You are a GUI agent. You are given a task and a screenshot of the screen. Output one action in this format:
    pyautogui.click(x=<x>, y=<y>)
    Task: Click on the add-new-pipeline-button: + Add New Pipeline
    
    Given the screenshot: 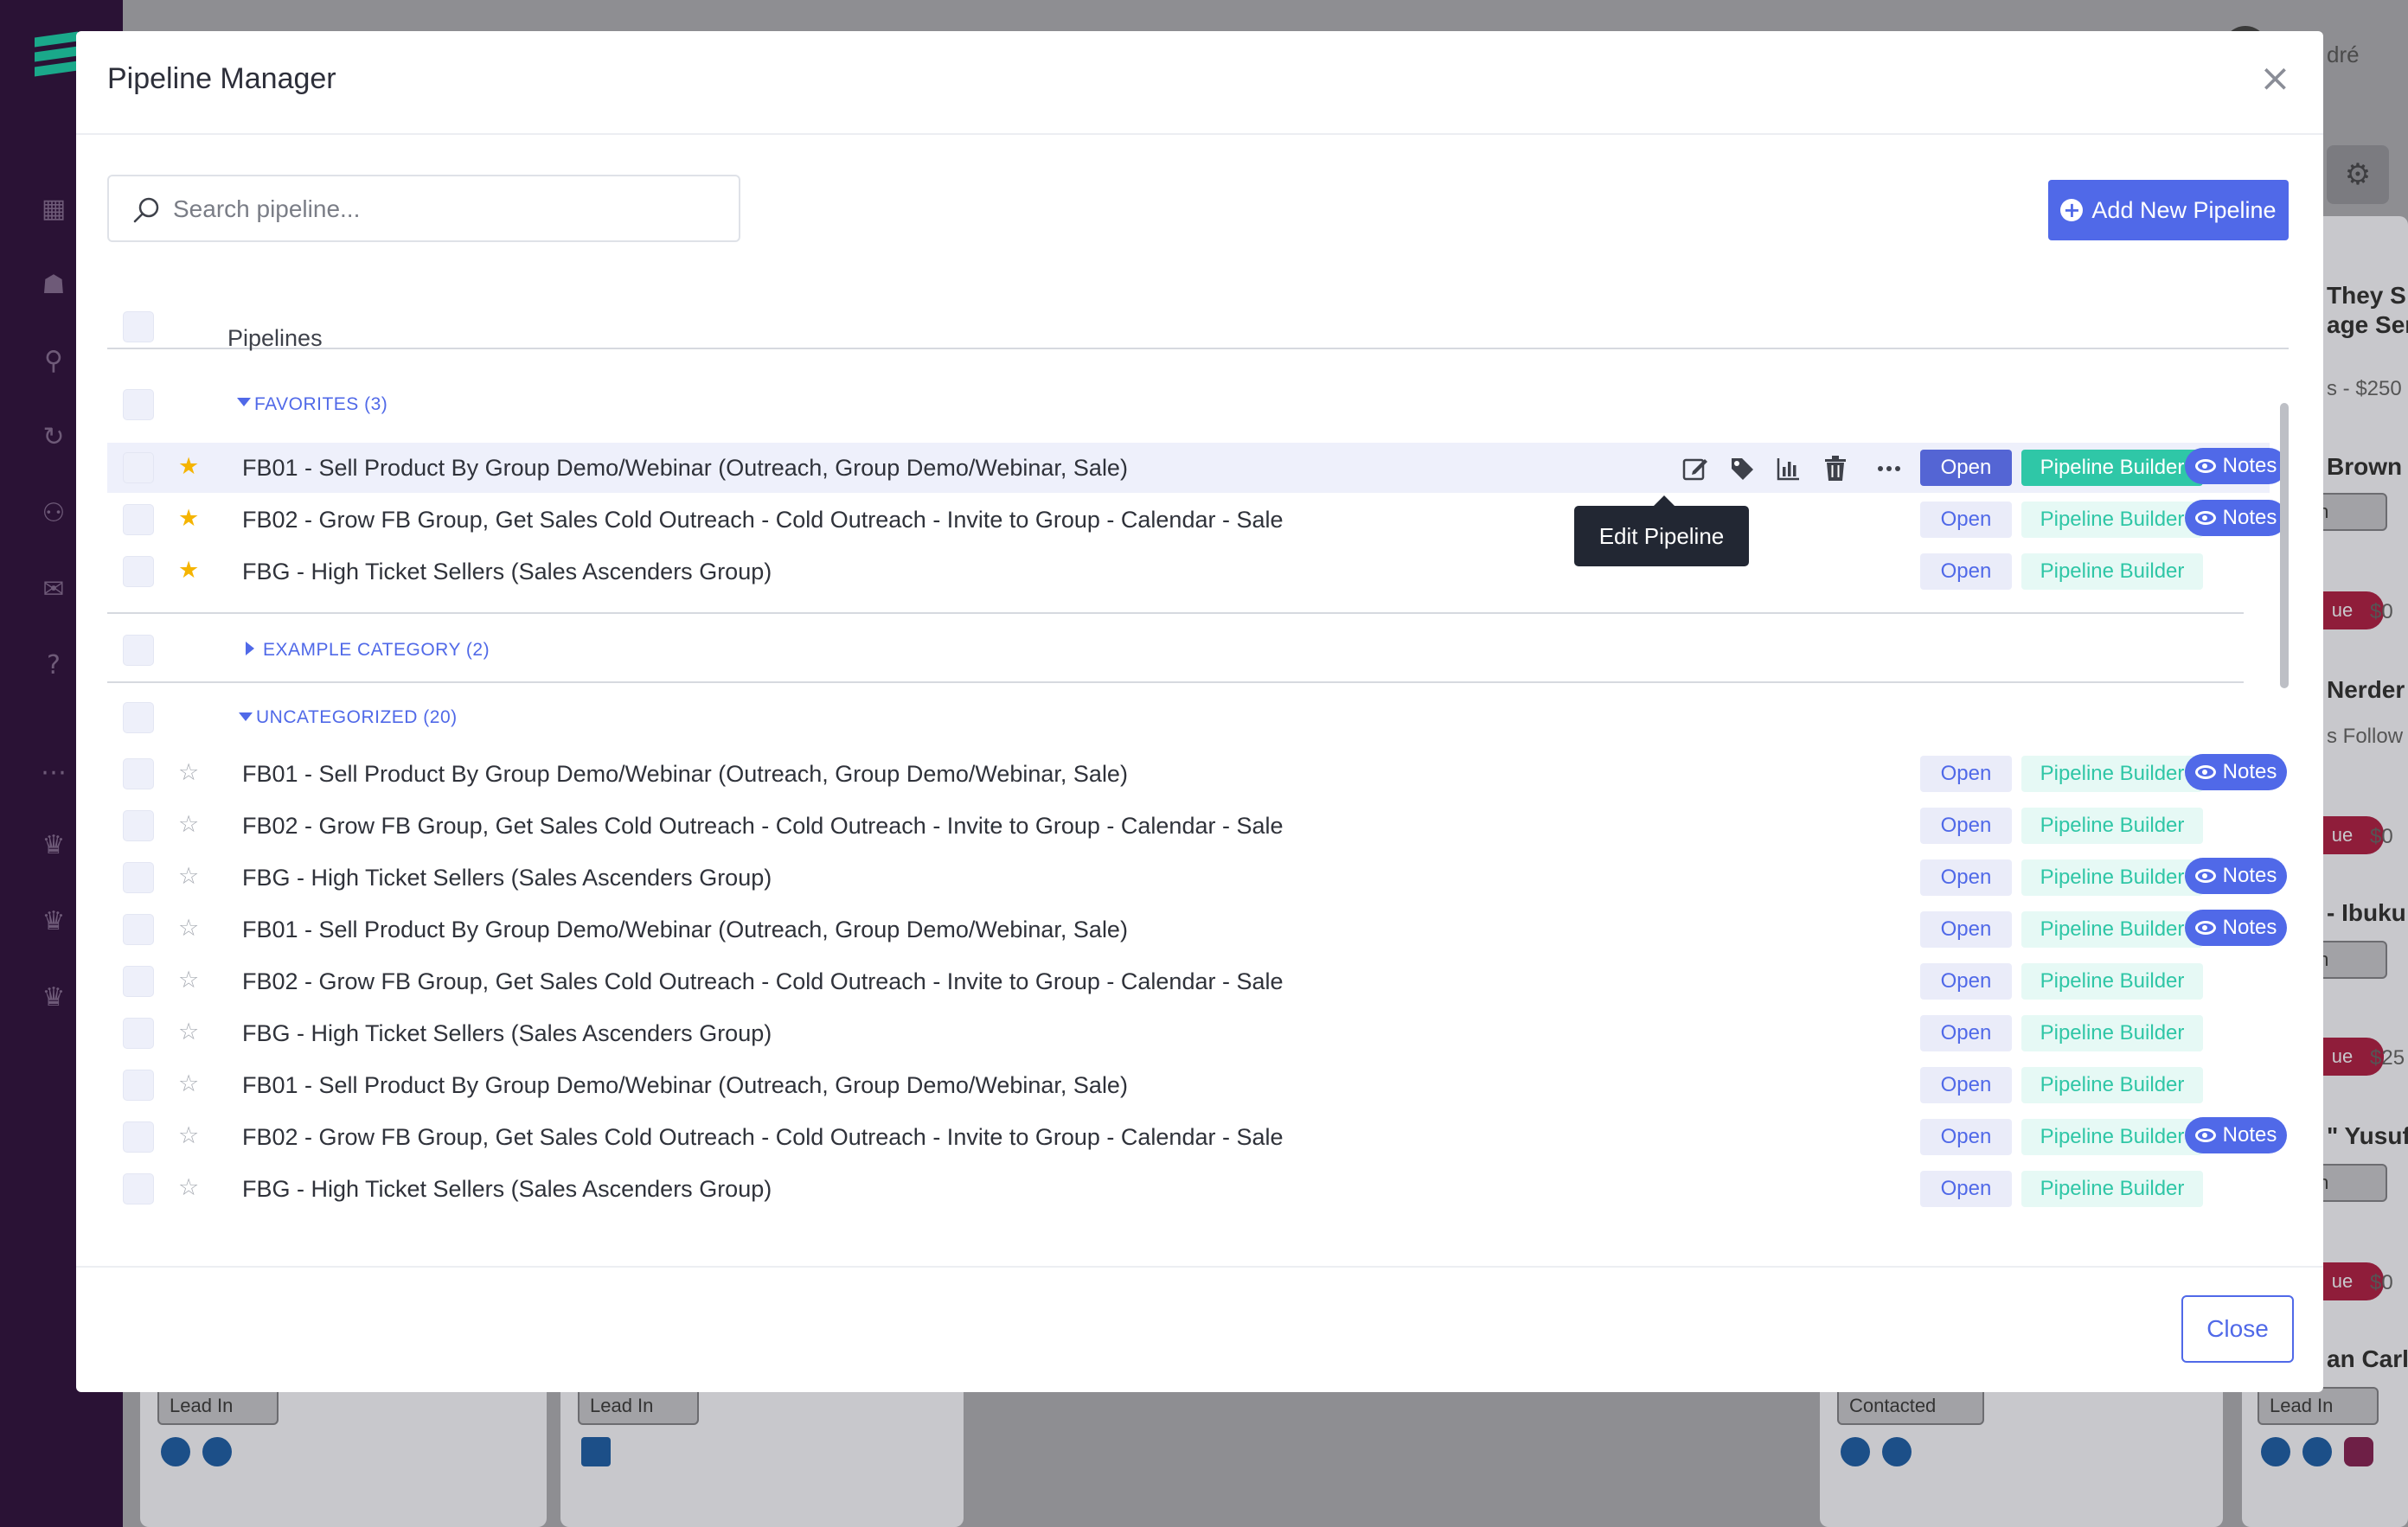 What is the action you would take?
    pyautogui.click(x=2168, y=210)
    